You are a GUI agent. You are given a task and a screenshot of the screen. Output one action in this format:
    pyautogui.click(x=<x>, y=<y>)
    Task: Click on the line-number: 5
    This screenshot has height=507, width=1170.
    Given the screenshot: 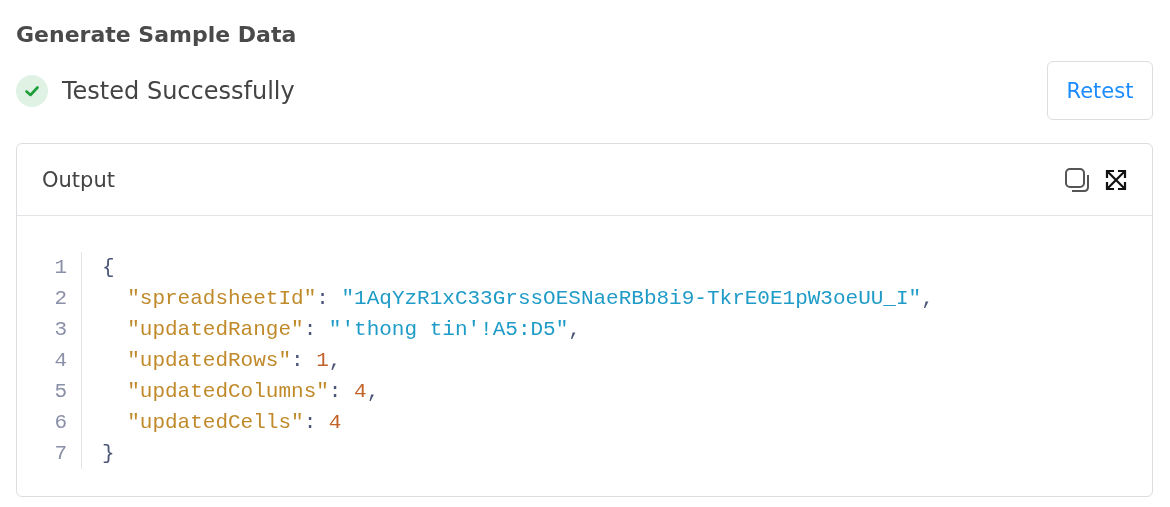 What is the action you would take?
    pyautogui.click(x=60, y=392)
    